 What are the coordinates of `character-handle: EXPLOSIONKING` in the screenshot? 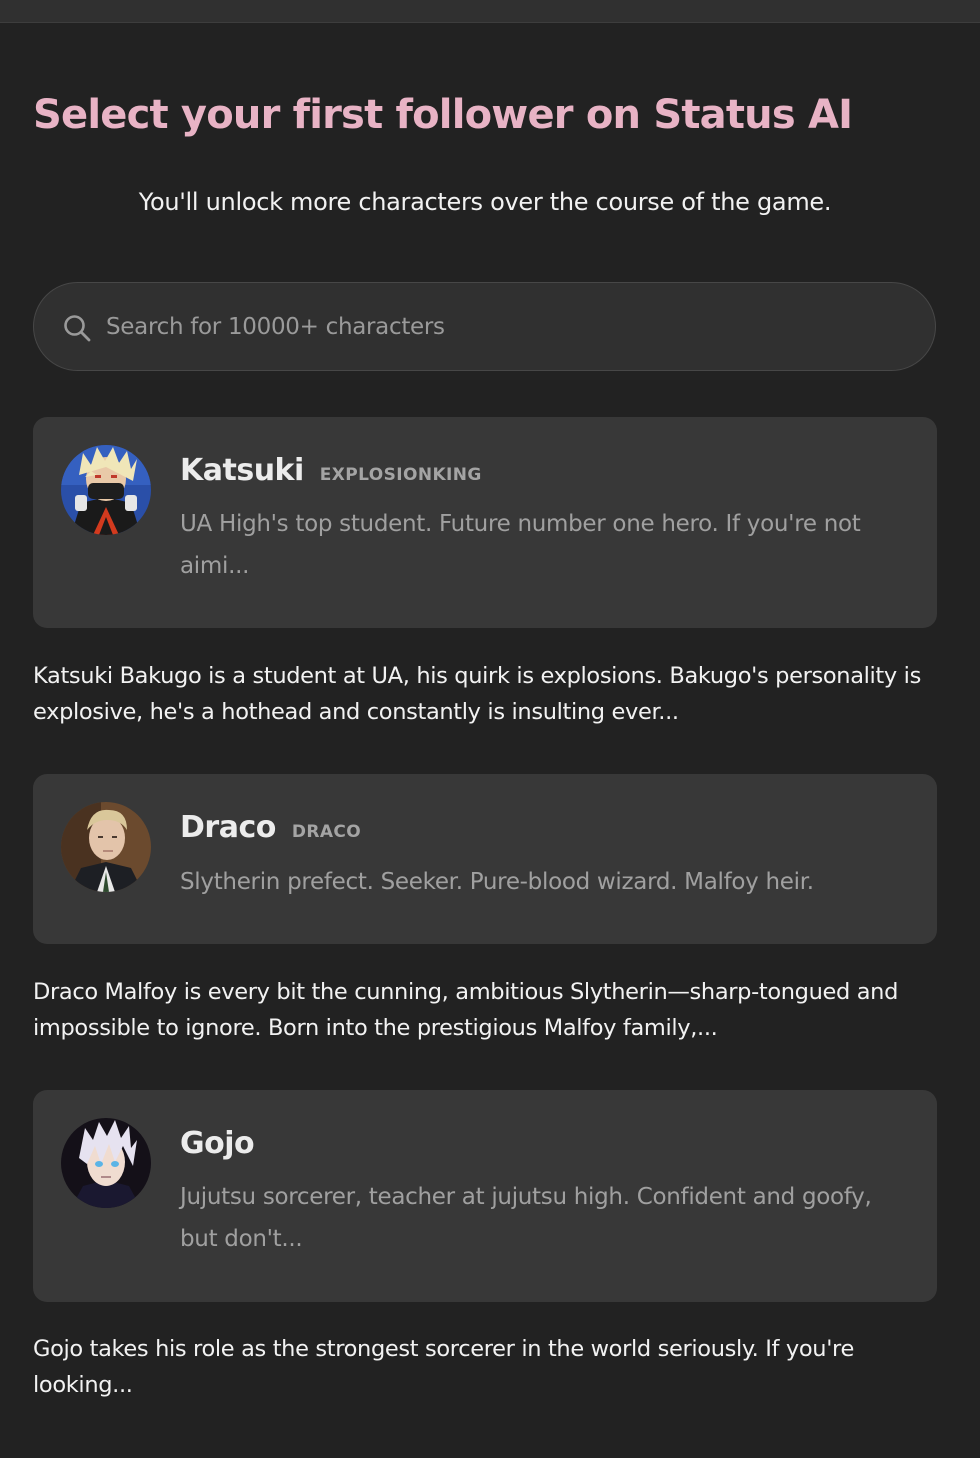 It's located at (400, 475).